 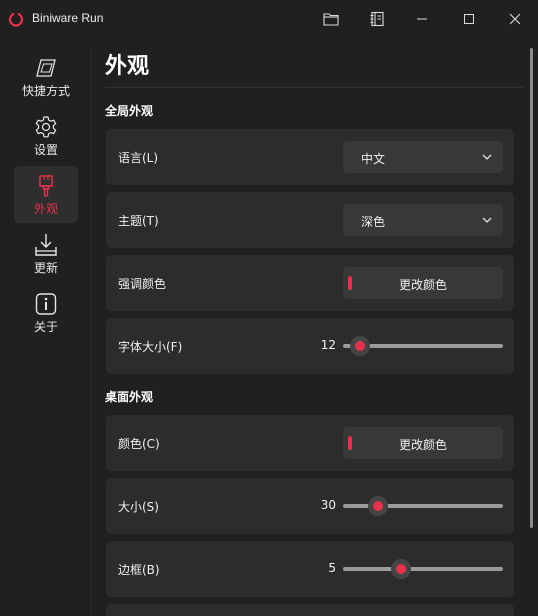 What do you see at coordinates (310, 443) in the screenshot?
I see `desktop-color-setting: 颜色(C) 更改颜色` at bounding box center [310, 443].